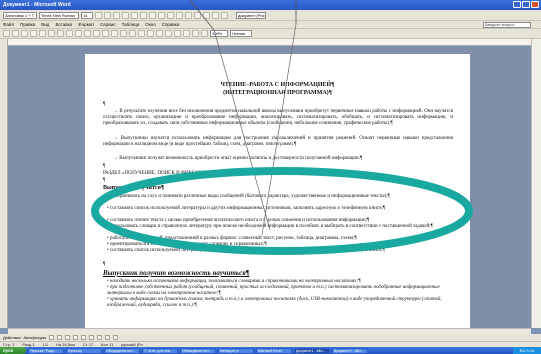 This screenshot has height=354, width=541. I want to click on show-hide-icon, so click(204, 33).